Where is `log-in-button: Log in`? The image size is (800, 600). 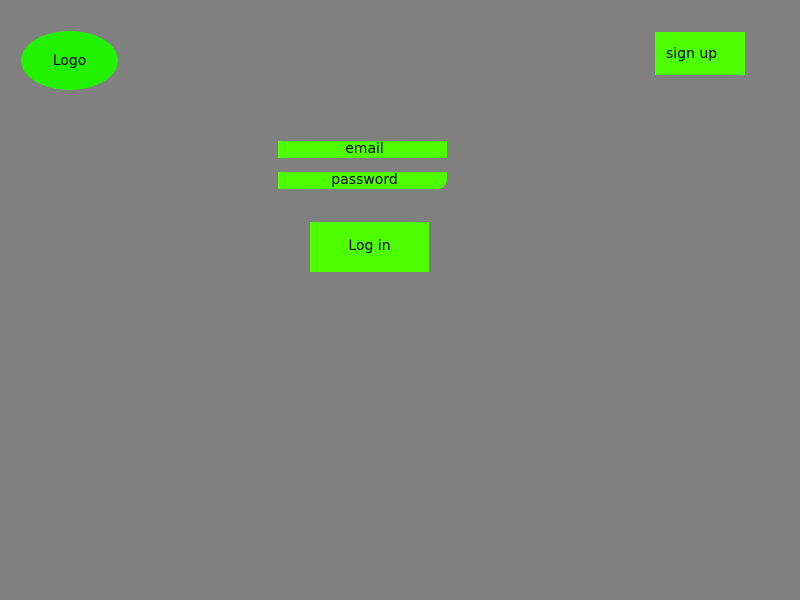 log-in-button: Log in is located at coordinates (369, 247).